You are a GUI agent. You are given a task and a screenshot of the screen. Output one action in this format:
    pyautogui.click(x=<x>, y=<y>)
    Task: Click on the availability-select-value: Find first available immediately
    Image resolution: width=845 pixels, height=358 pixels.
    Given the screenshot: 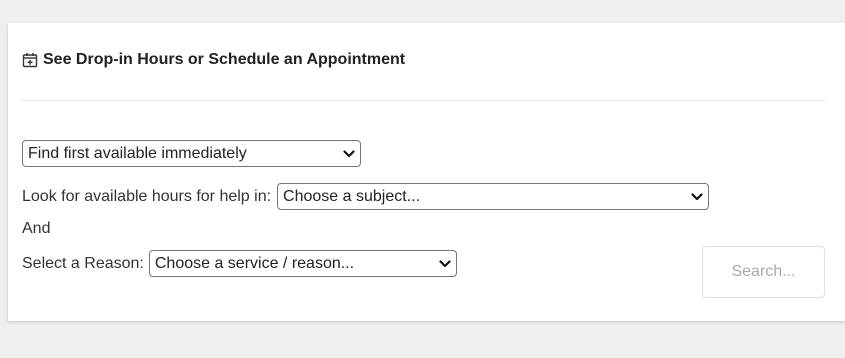 What is the action you would take?
    pyautogui.click(x=137, y=153)
    